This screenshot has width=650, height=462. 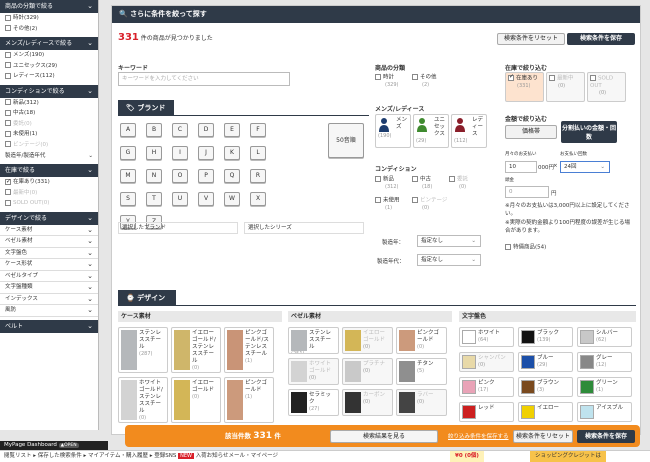 What do you see at coordinates (180, 176) in the screenshot?
I see `brand-letter-key: O` at bounding box center [180, 176].